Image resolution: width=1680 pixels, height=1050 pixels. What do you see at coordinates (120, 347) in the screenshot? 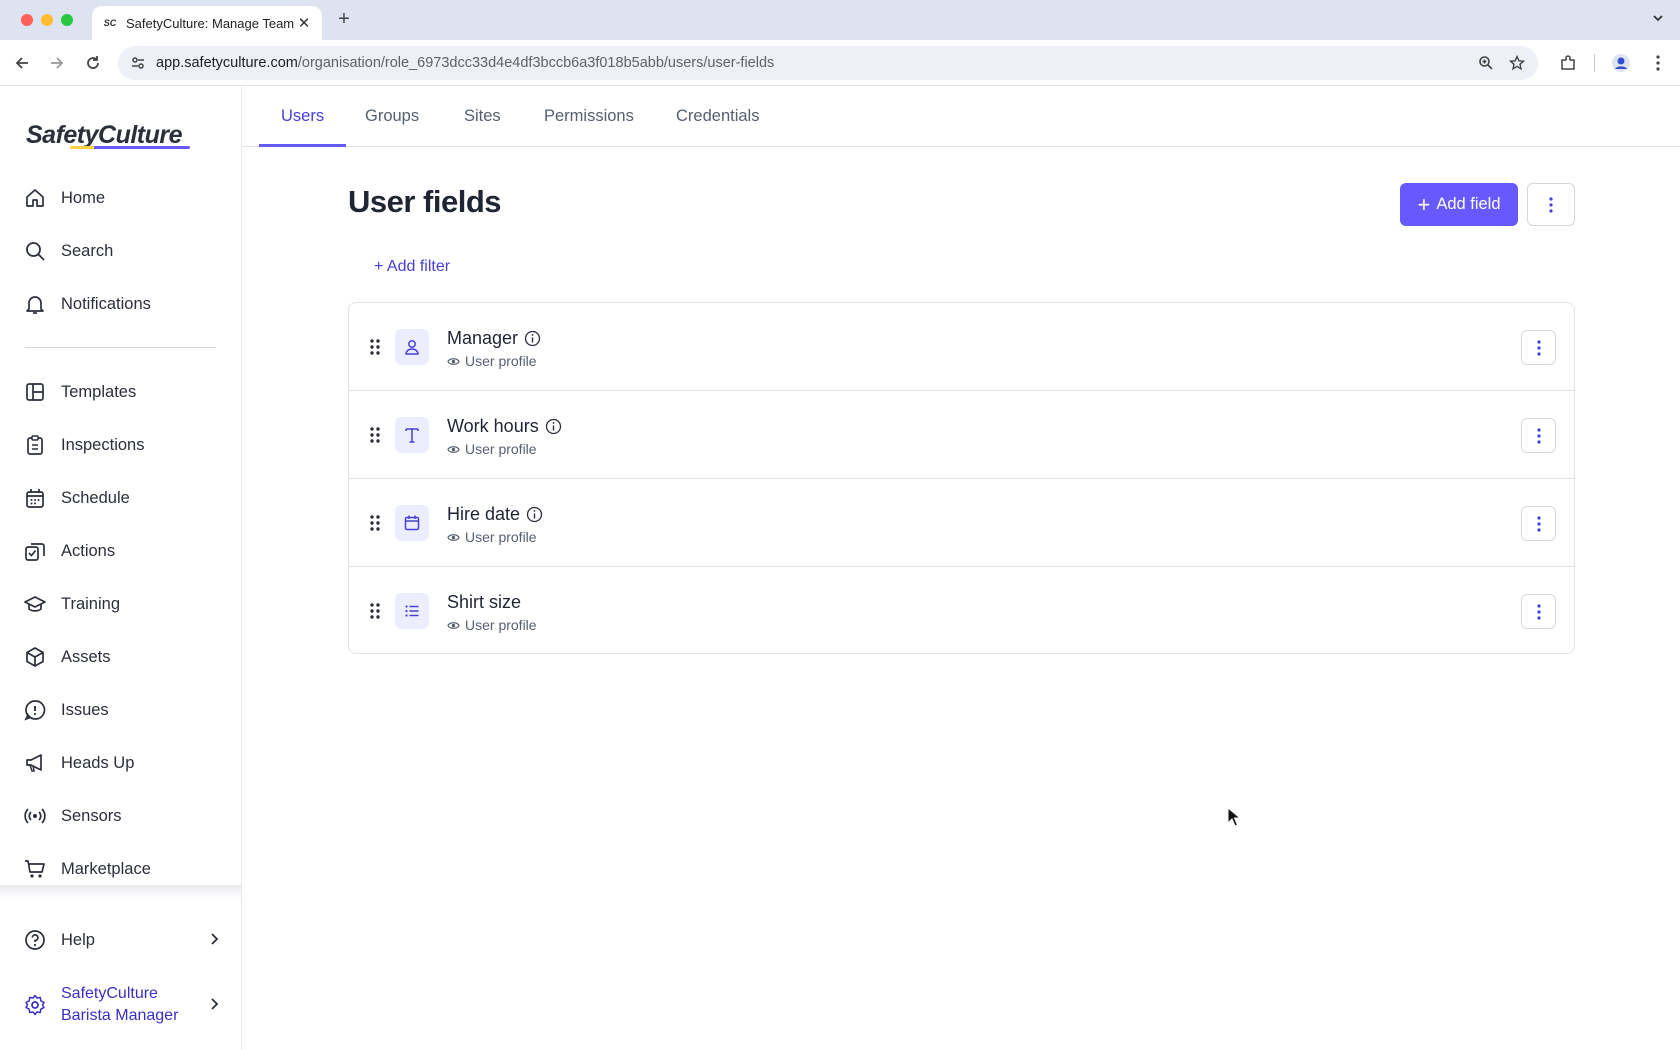
I see `sidebar-divider` at bounding box center [120, 347].